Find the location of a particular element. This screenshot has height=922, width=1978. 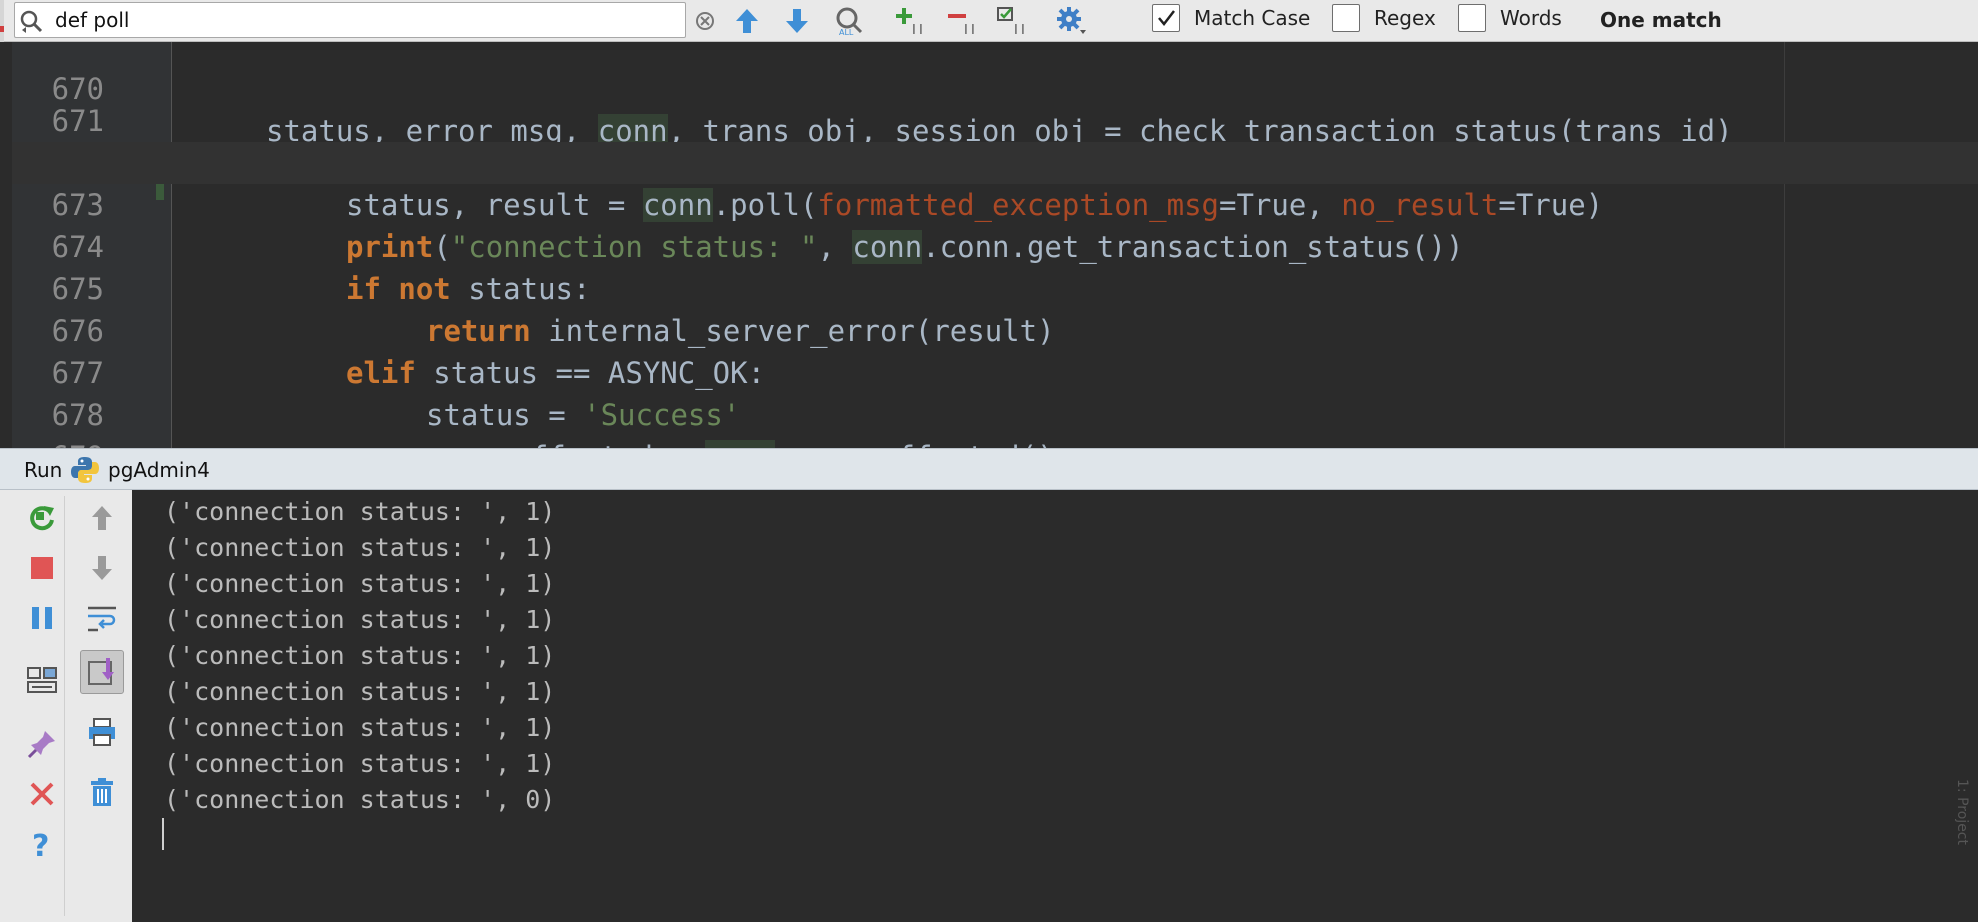

text-caret is located at coordinates (163, 834).